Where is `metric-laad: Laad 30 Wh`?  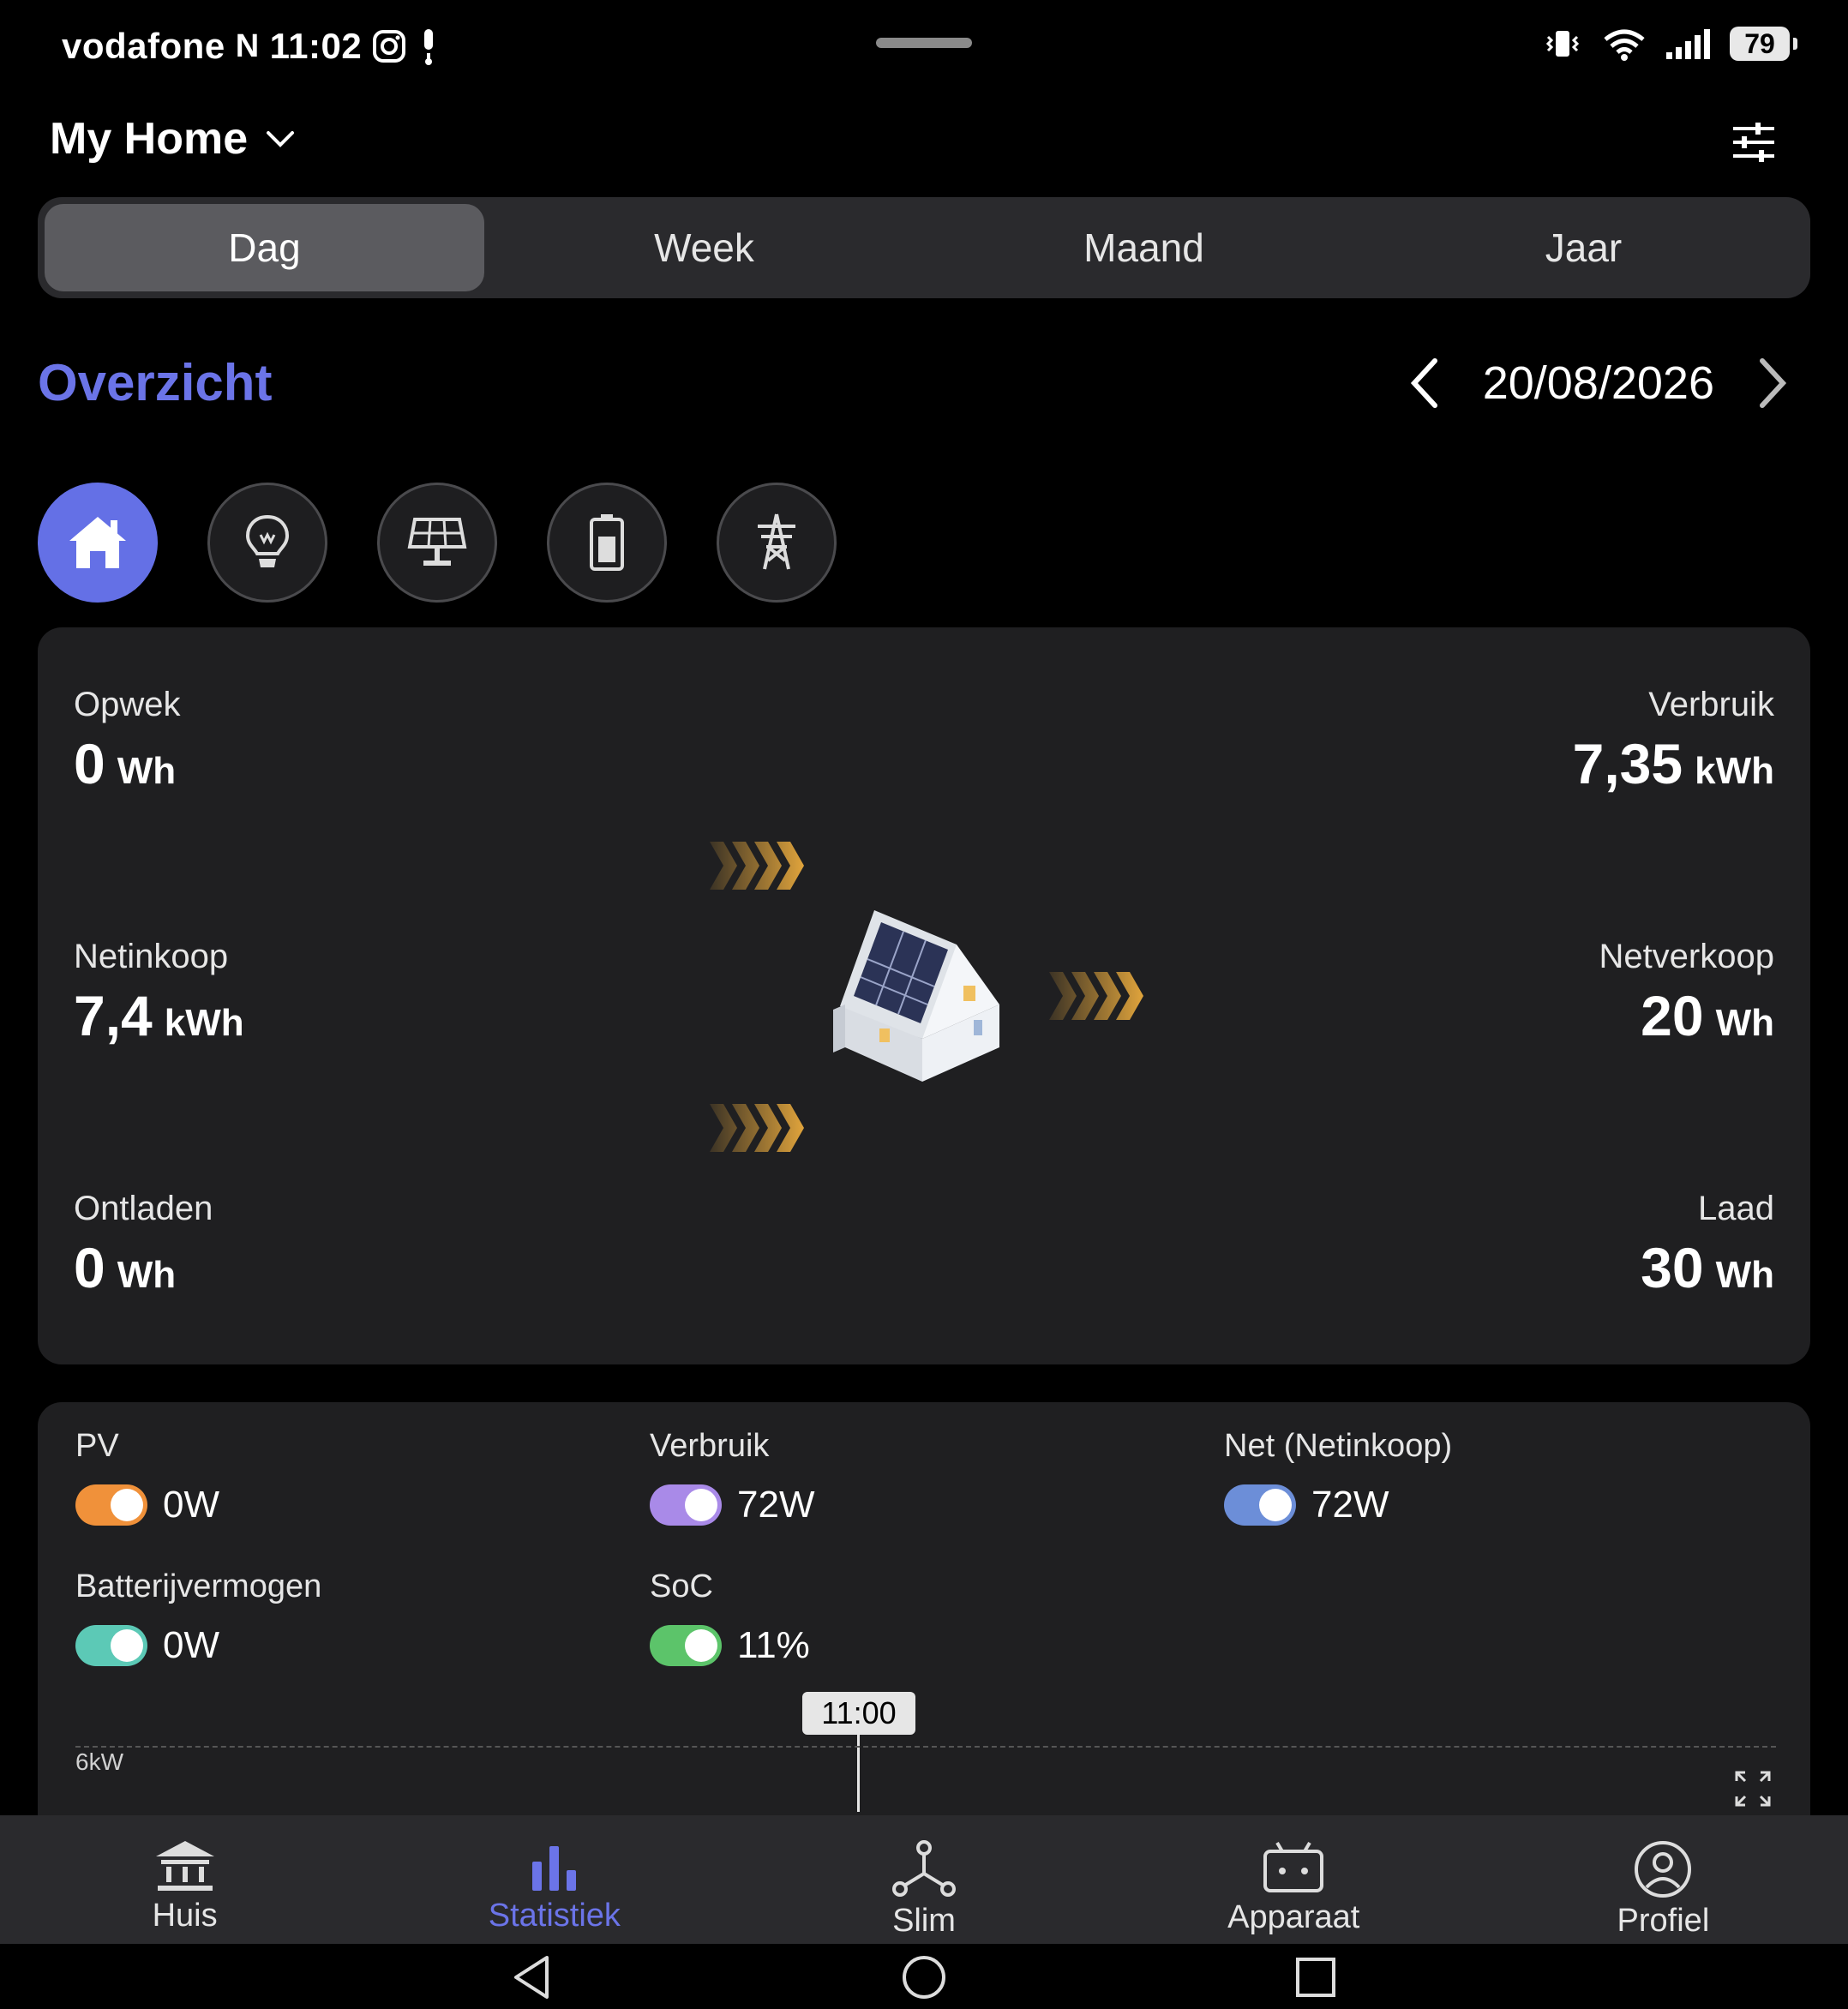 metric-laad: Laad 30 Wh is located at coordinates (1707, 1245).